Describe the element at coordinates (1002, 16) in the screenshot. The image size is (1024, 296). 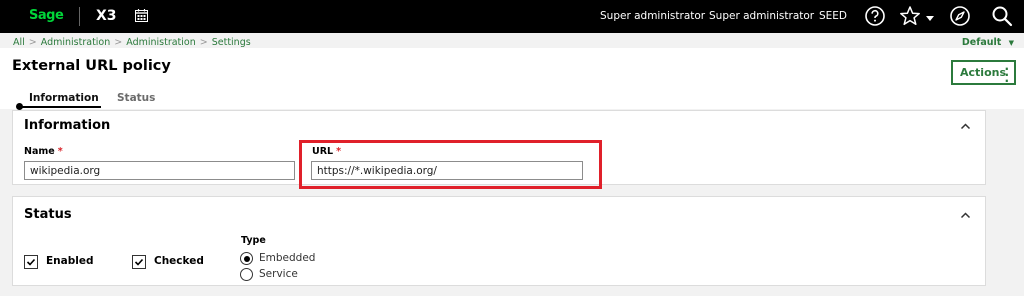
I see `search-icon` at that location.